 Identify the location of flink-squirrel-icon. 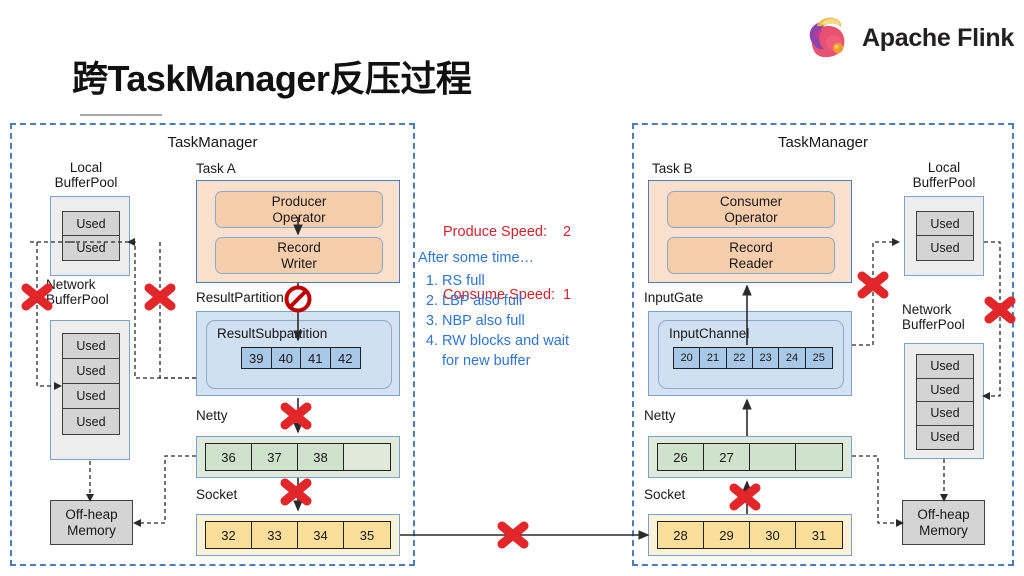
(827, 37).